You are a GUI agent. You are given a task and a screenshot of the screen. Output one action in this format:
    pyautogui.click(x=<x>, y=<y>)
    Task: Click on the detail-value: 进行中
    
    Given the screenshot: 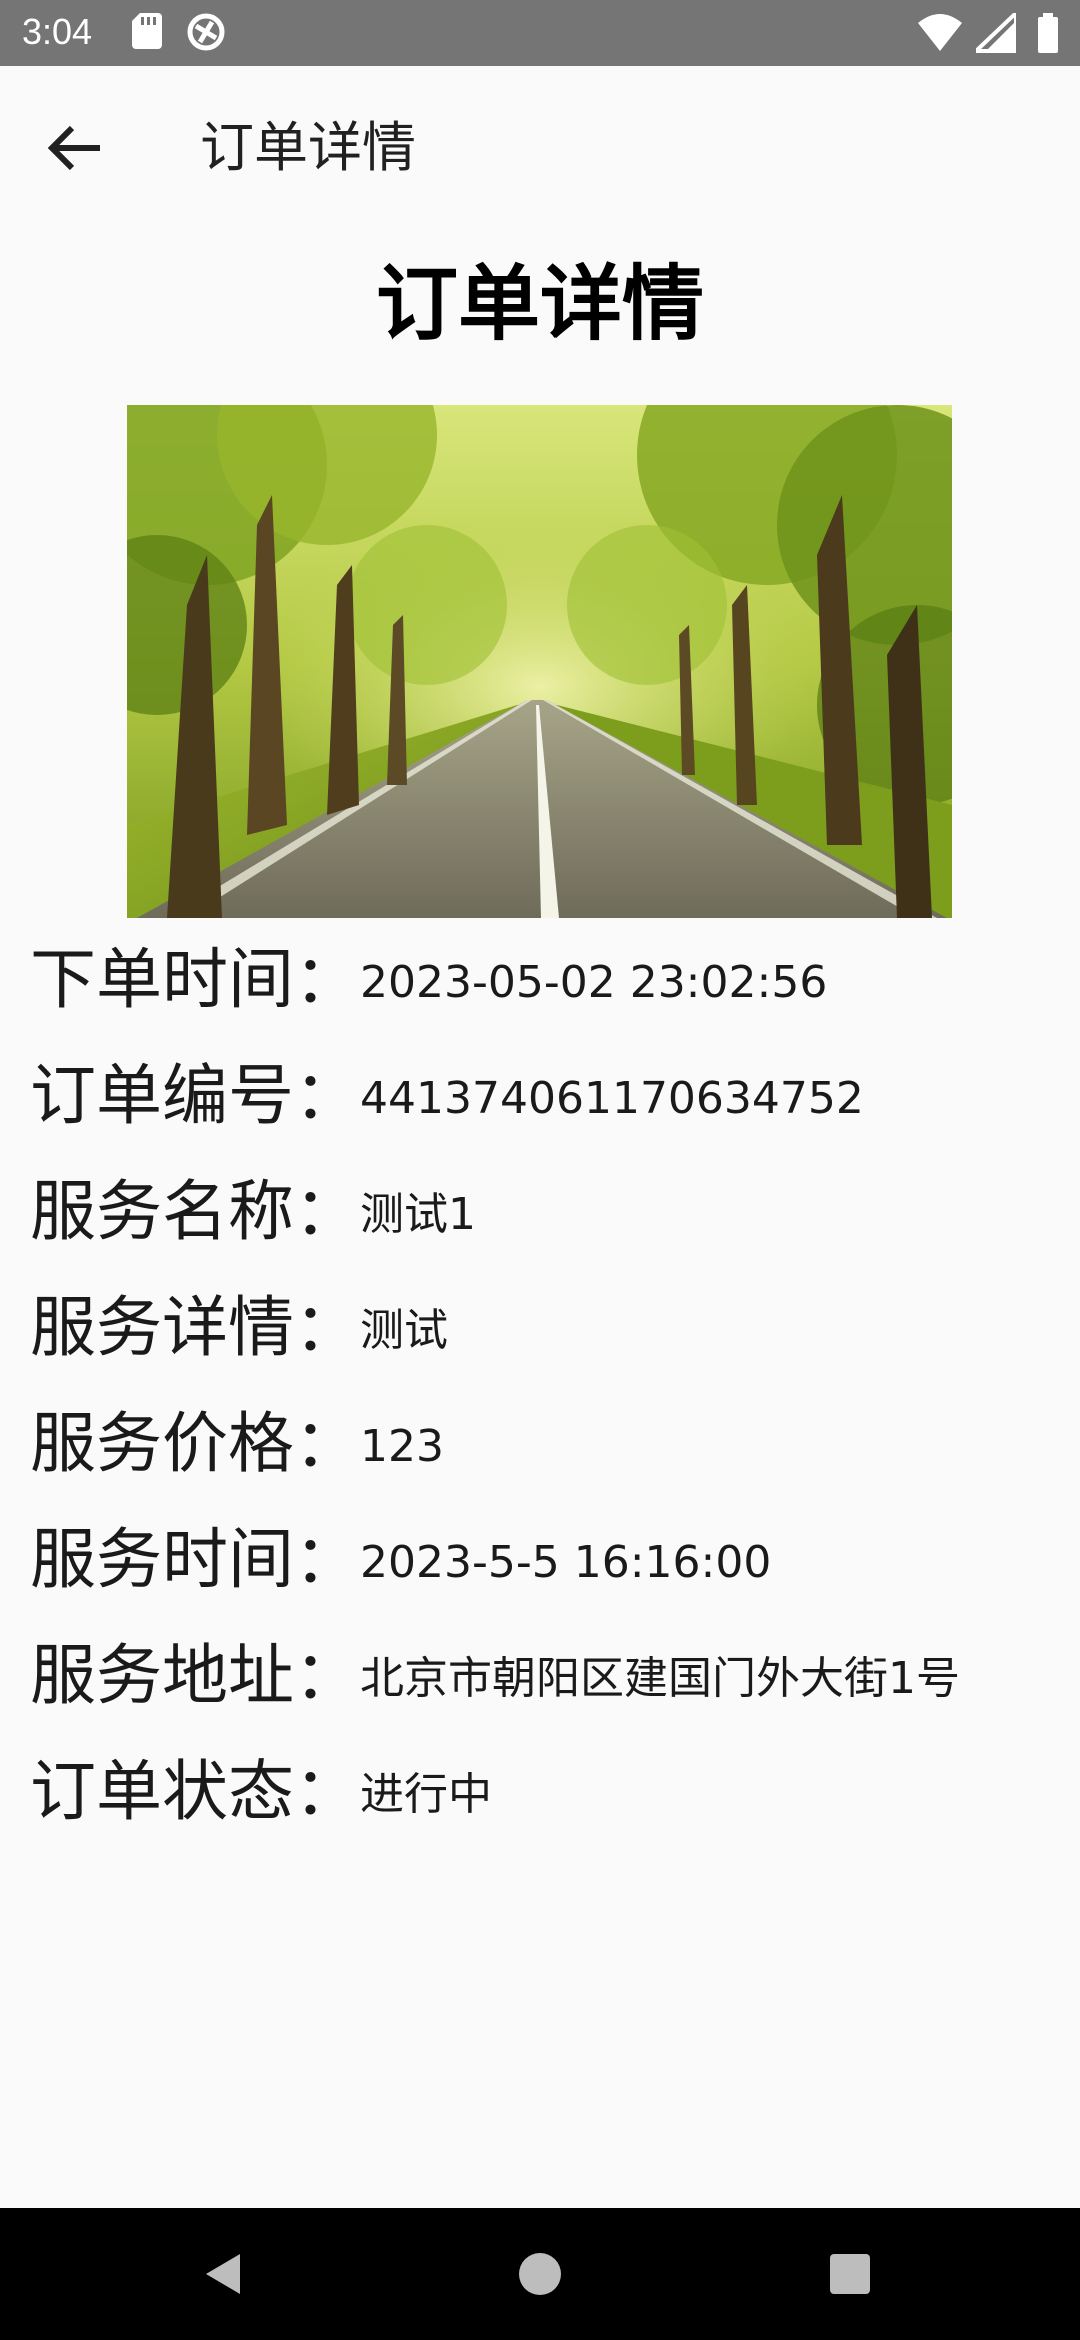 What is the action you would take?
    pyautogui.click(x=426, y=1794)
    